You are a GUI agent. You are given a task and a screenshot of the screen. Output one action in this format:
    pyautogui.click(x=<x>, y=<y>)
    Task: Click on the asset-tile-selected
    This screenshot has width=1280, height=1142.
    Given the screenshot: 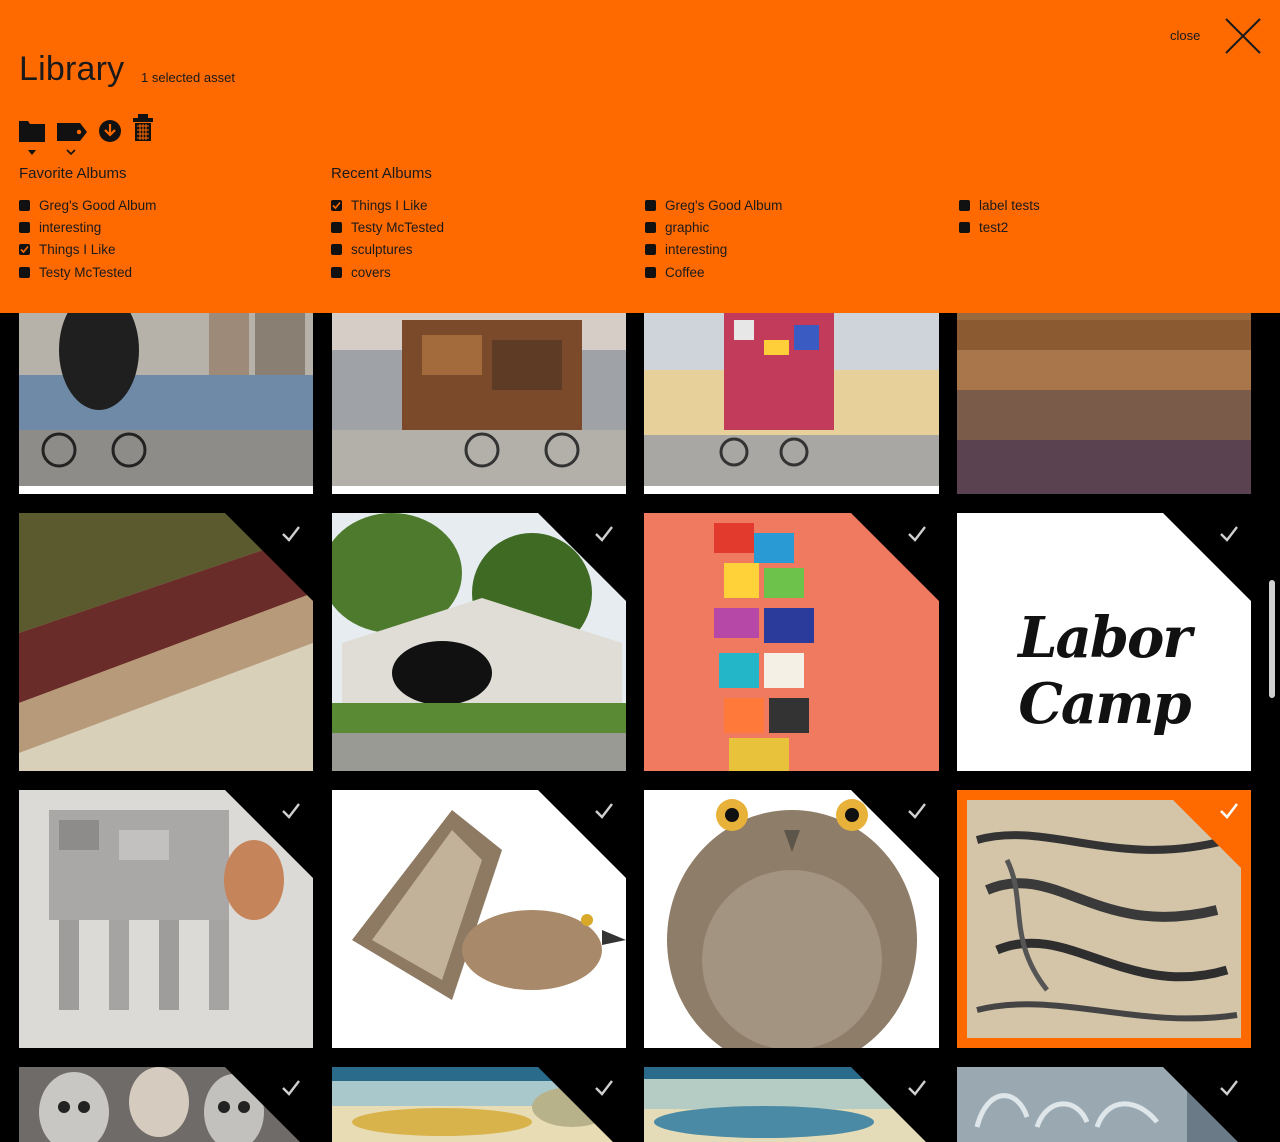 What is the action you would take?
    pyautogui.click(x=1104, y=919)
    